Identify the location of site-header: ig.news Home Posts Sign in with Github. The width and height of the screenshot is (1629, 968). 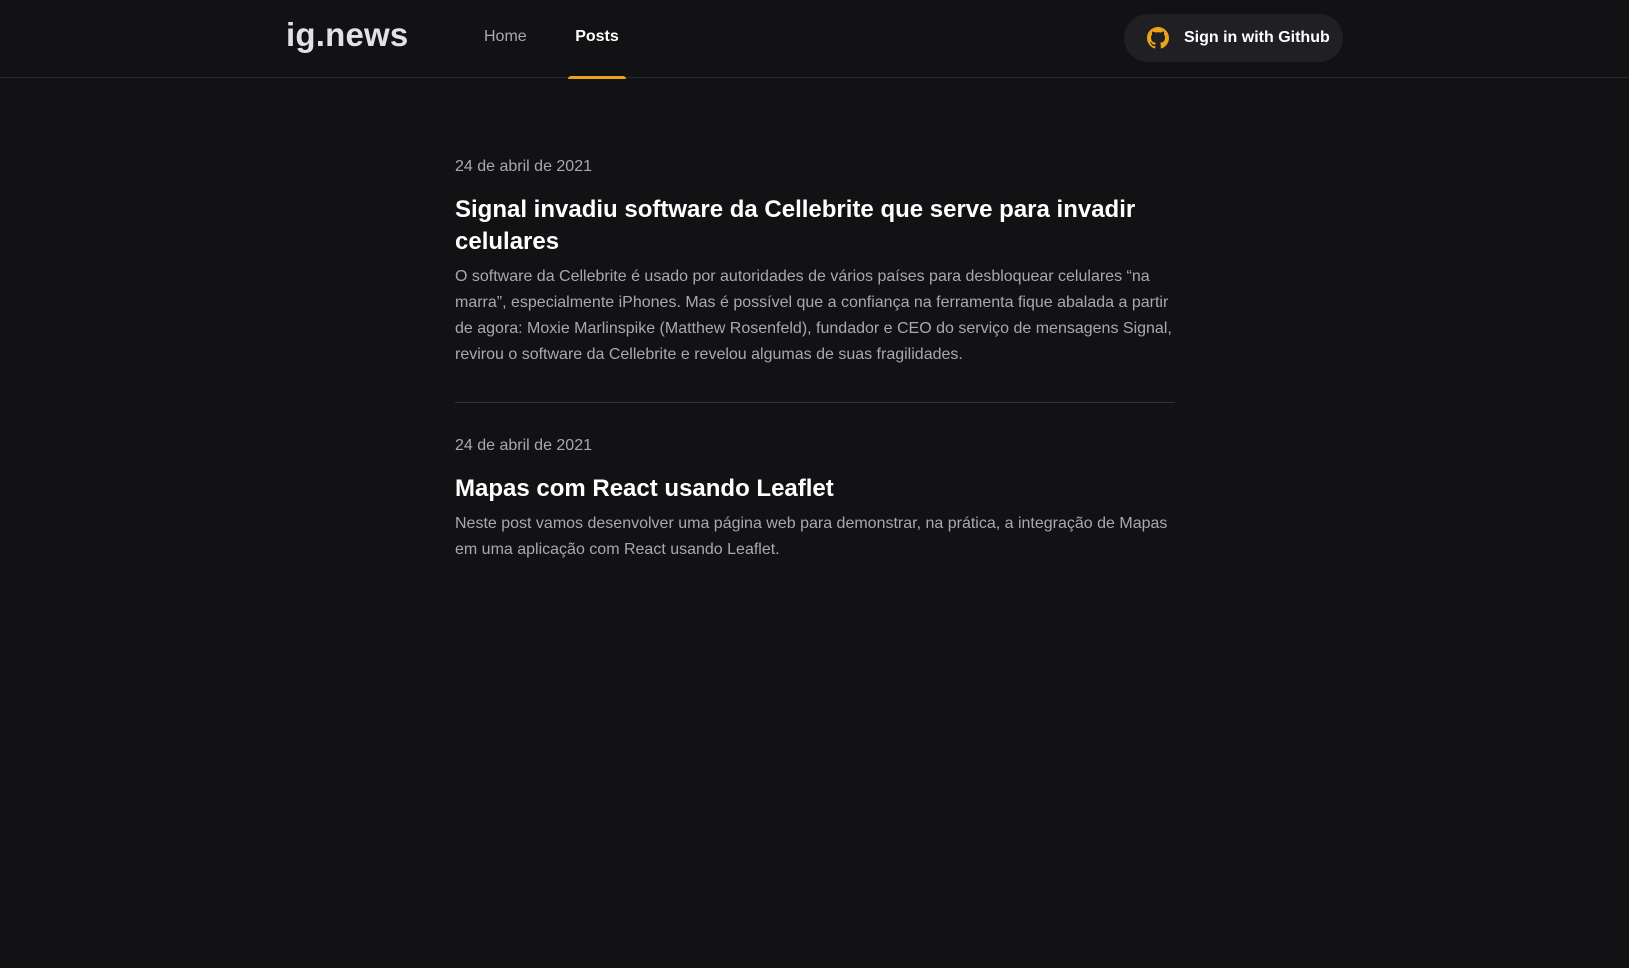
(814, 39).